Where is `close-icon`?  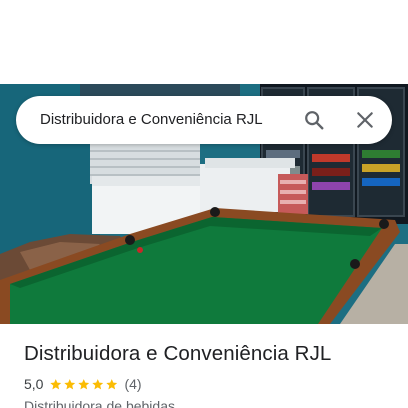
close-icon is located at coordinates (365, 120).